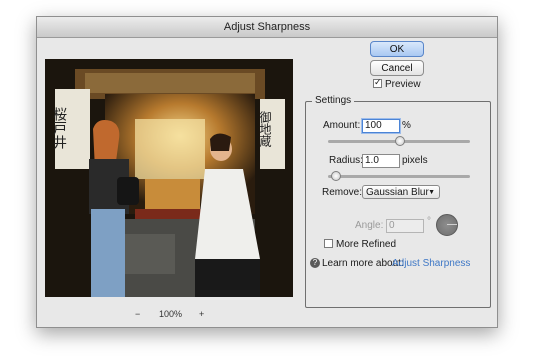 The width and height of the screenshot is (535, 360). What do you see at coordinates (406, 125) in the screenshot?
I see `amount-unit: %` at bounding box center [406, 125].